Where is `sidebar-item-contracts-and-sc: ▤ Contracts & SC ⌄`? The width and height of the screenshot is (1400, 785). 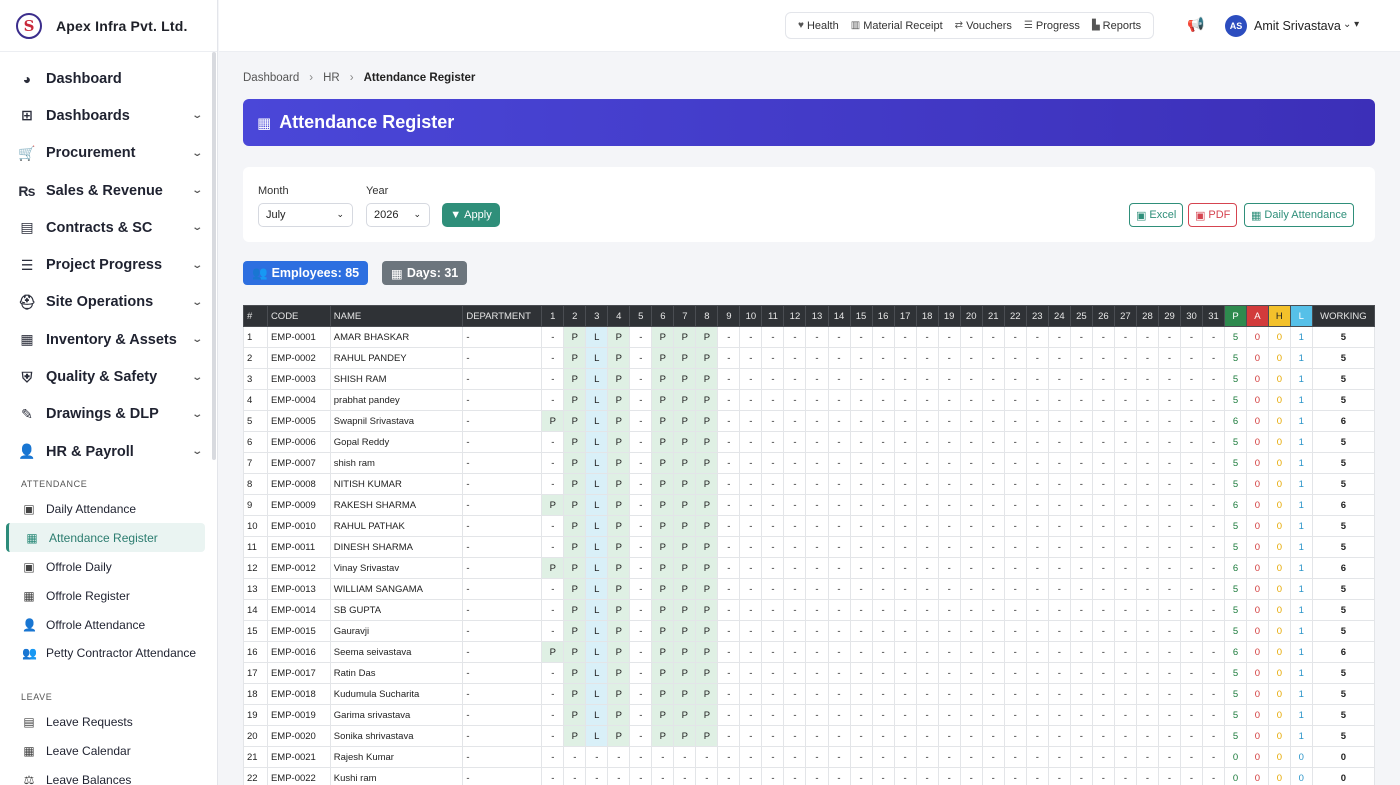 sidebar-item-contracts-and-sc: ▤ Contracts & SC ⌄ is located at coordinates (108, 227).